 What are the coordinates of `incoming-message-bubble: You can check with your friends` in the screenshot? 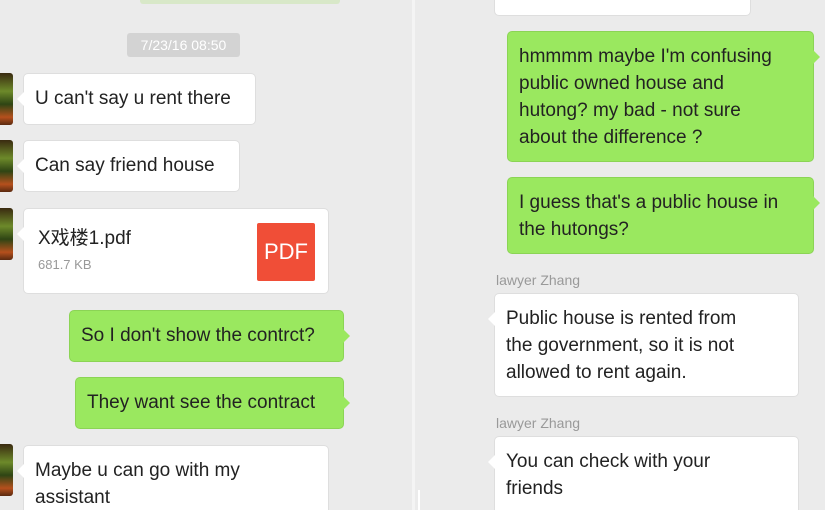 It's located at (643, 473).